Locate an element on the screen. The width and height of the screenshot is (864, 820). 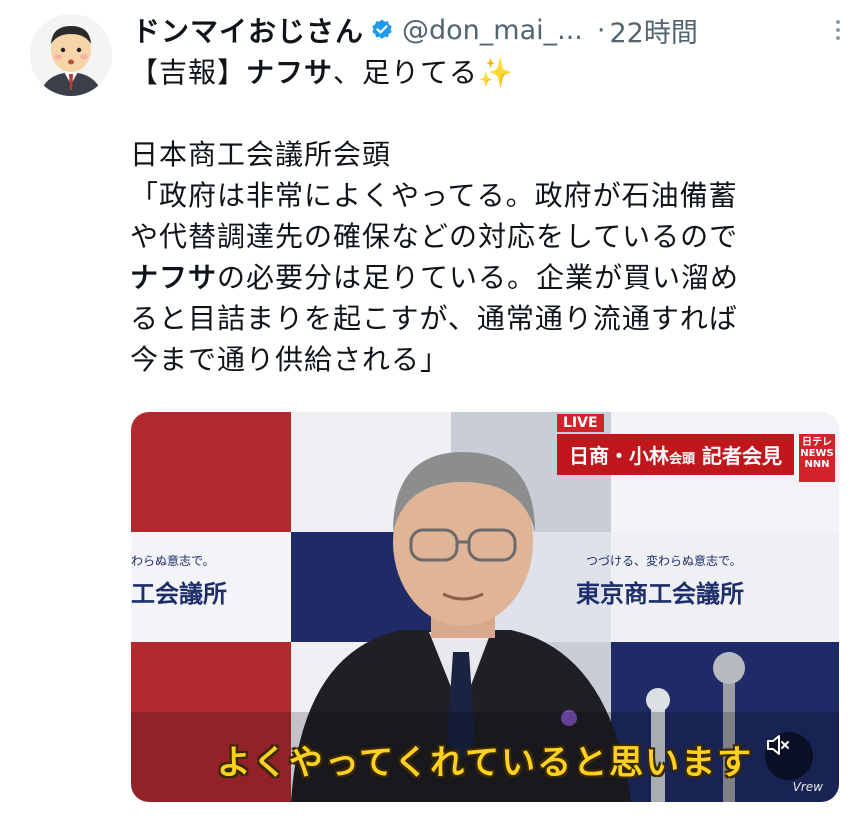
tweet-timestamp: 22時間 is located at coordinates (653, 30).